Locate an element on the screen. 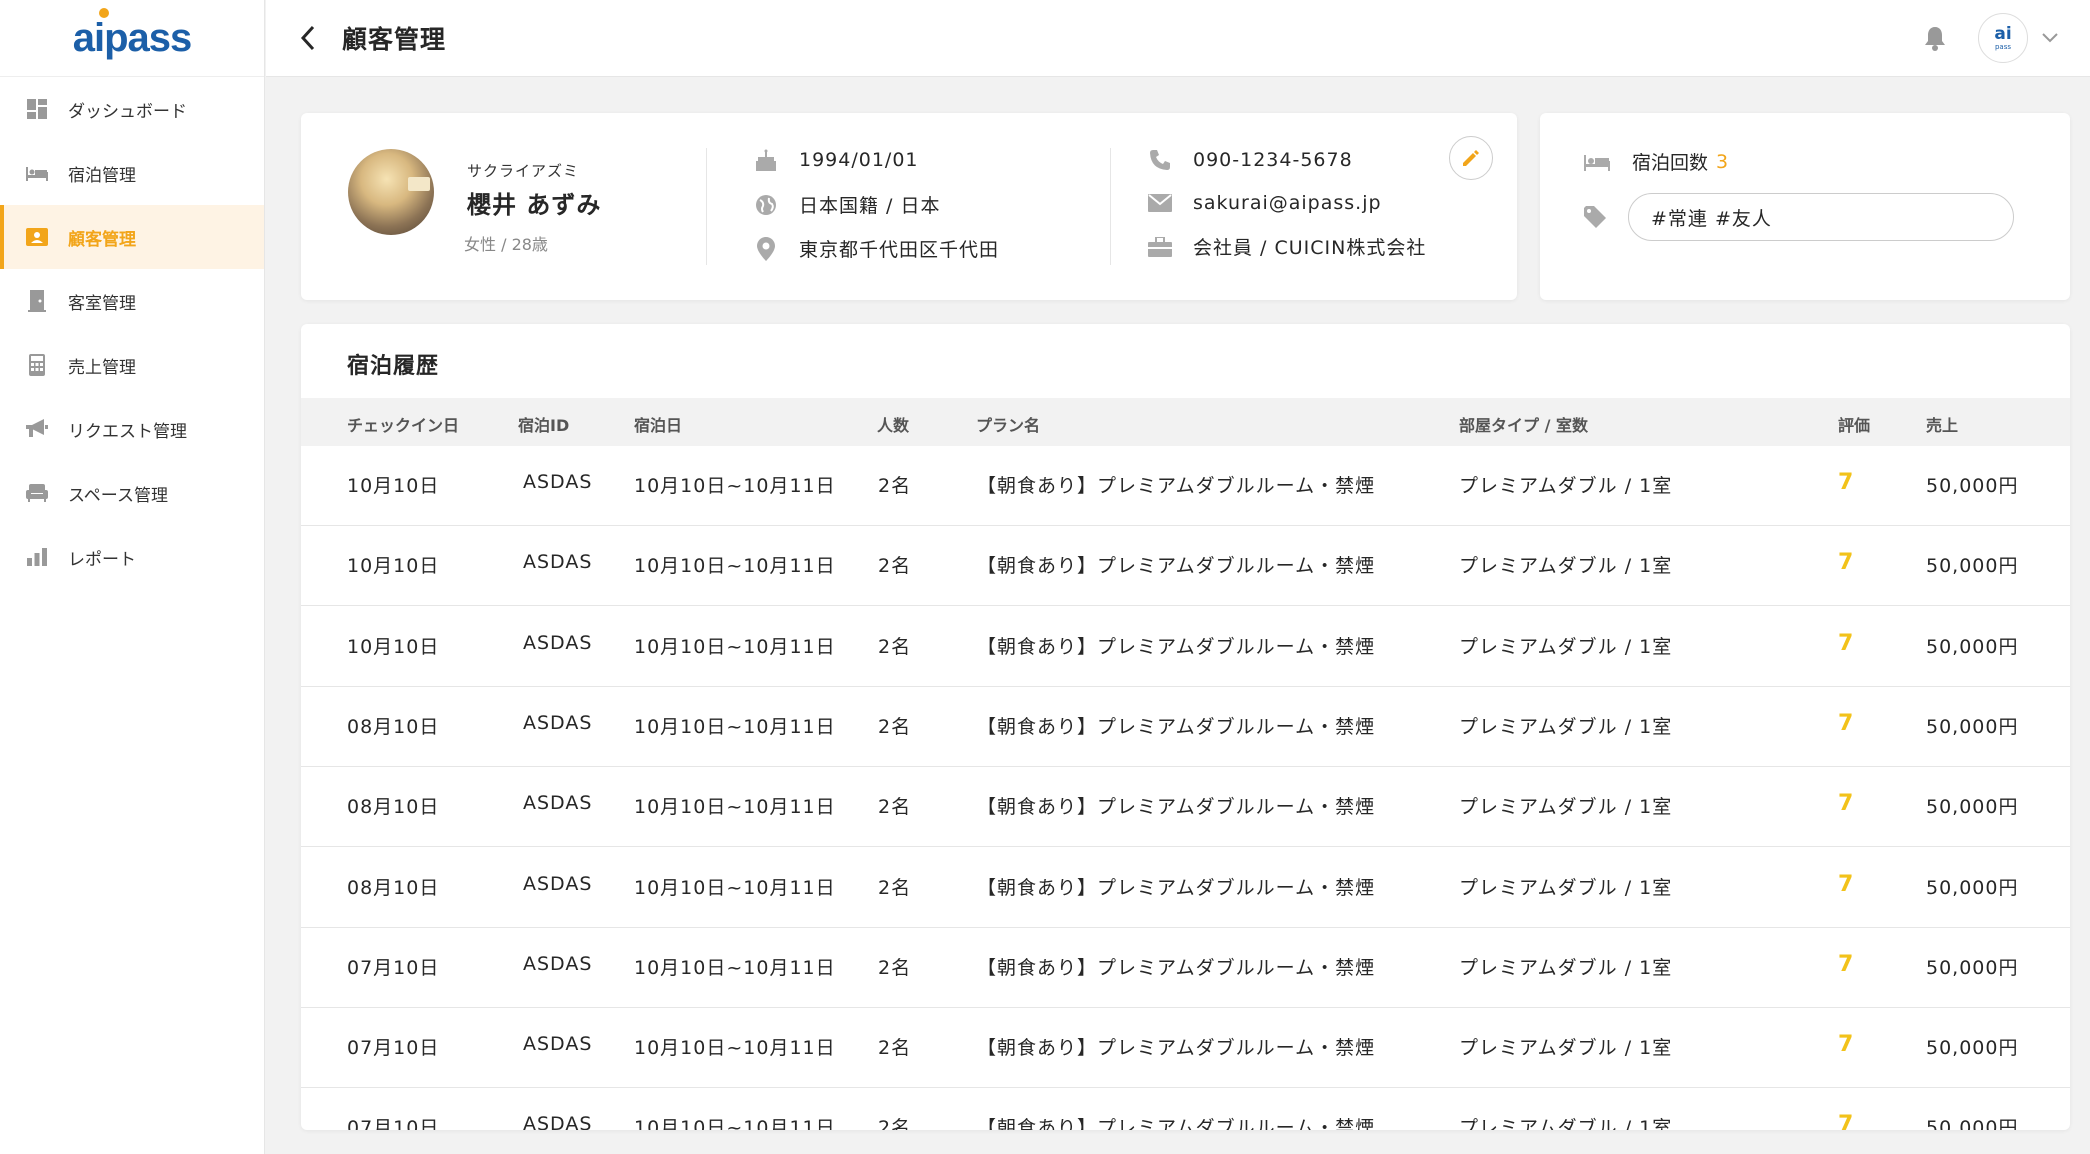  nationality-value: 日本国籍 / 日本 is located at coordinates (870, 206).